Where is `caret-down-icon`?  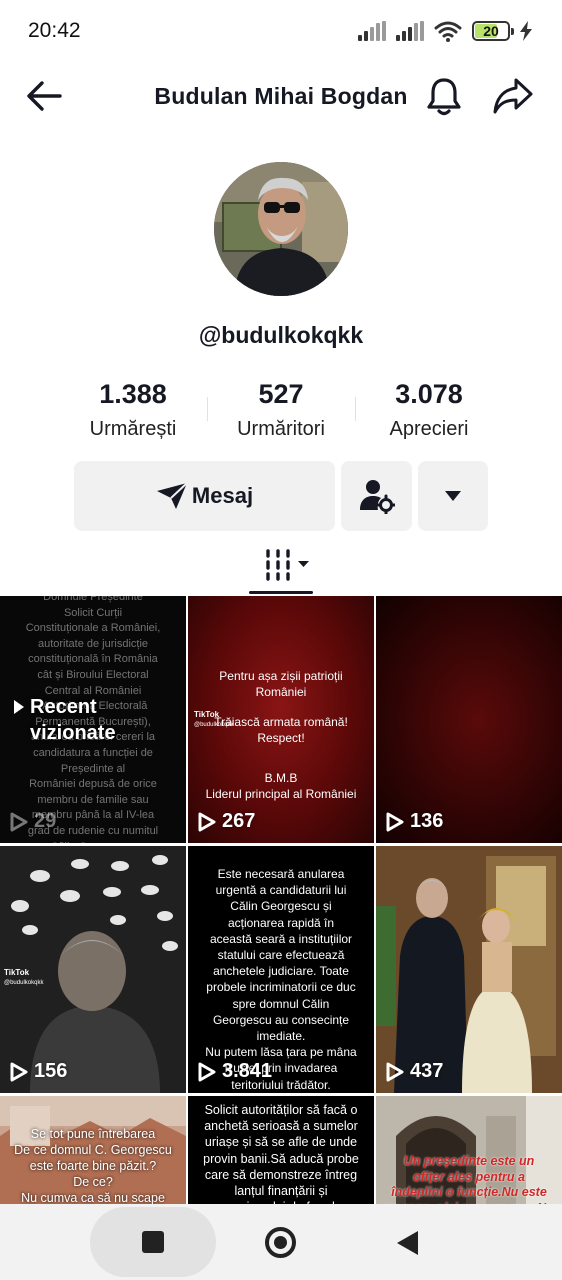 caret-down-icon is located at coordinates (453, 496).